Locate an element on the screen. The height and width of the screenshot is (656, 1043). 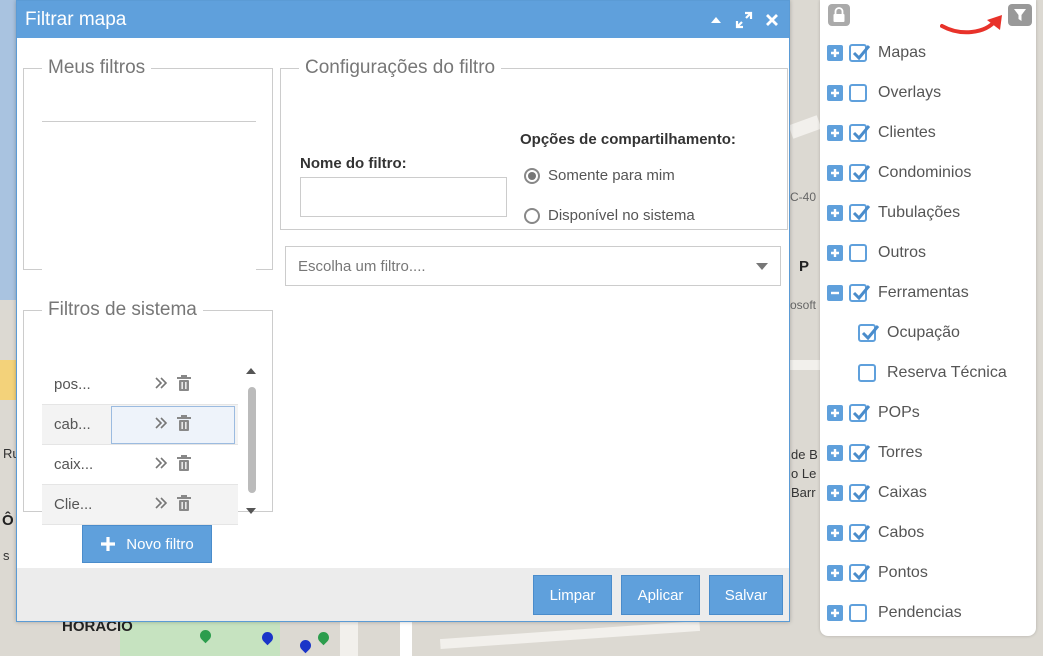
layer-label: Pontos is located at coordinates (903, 572).